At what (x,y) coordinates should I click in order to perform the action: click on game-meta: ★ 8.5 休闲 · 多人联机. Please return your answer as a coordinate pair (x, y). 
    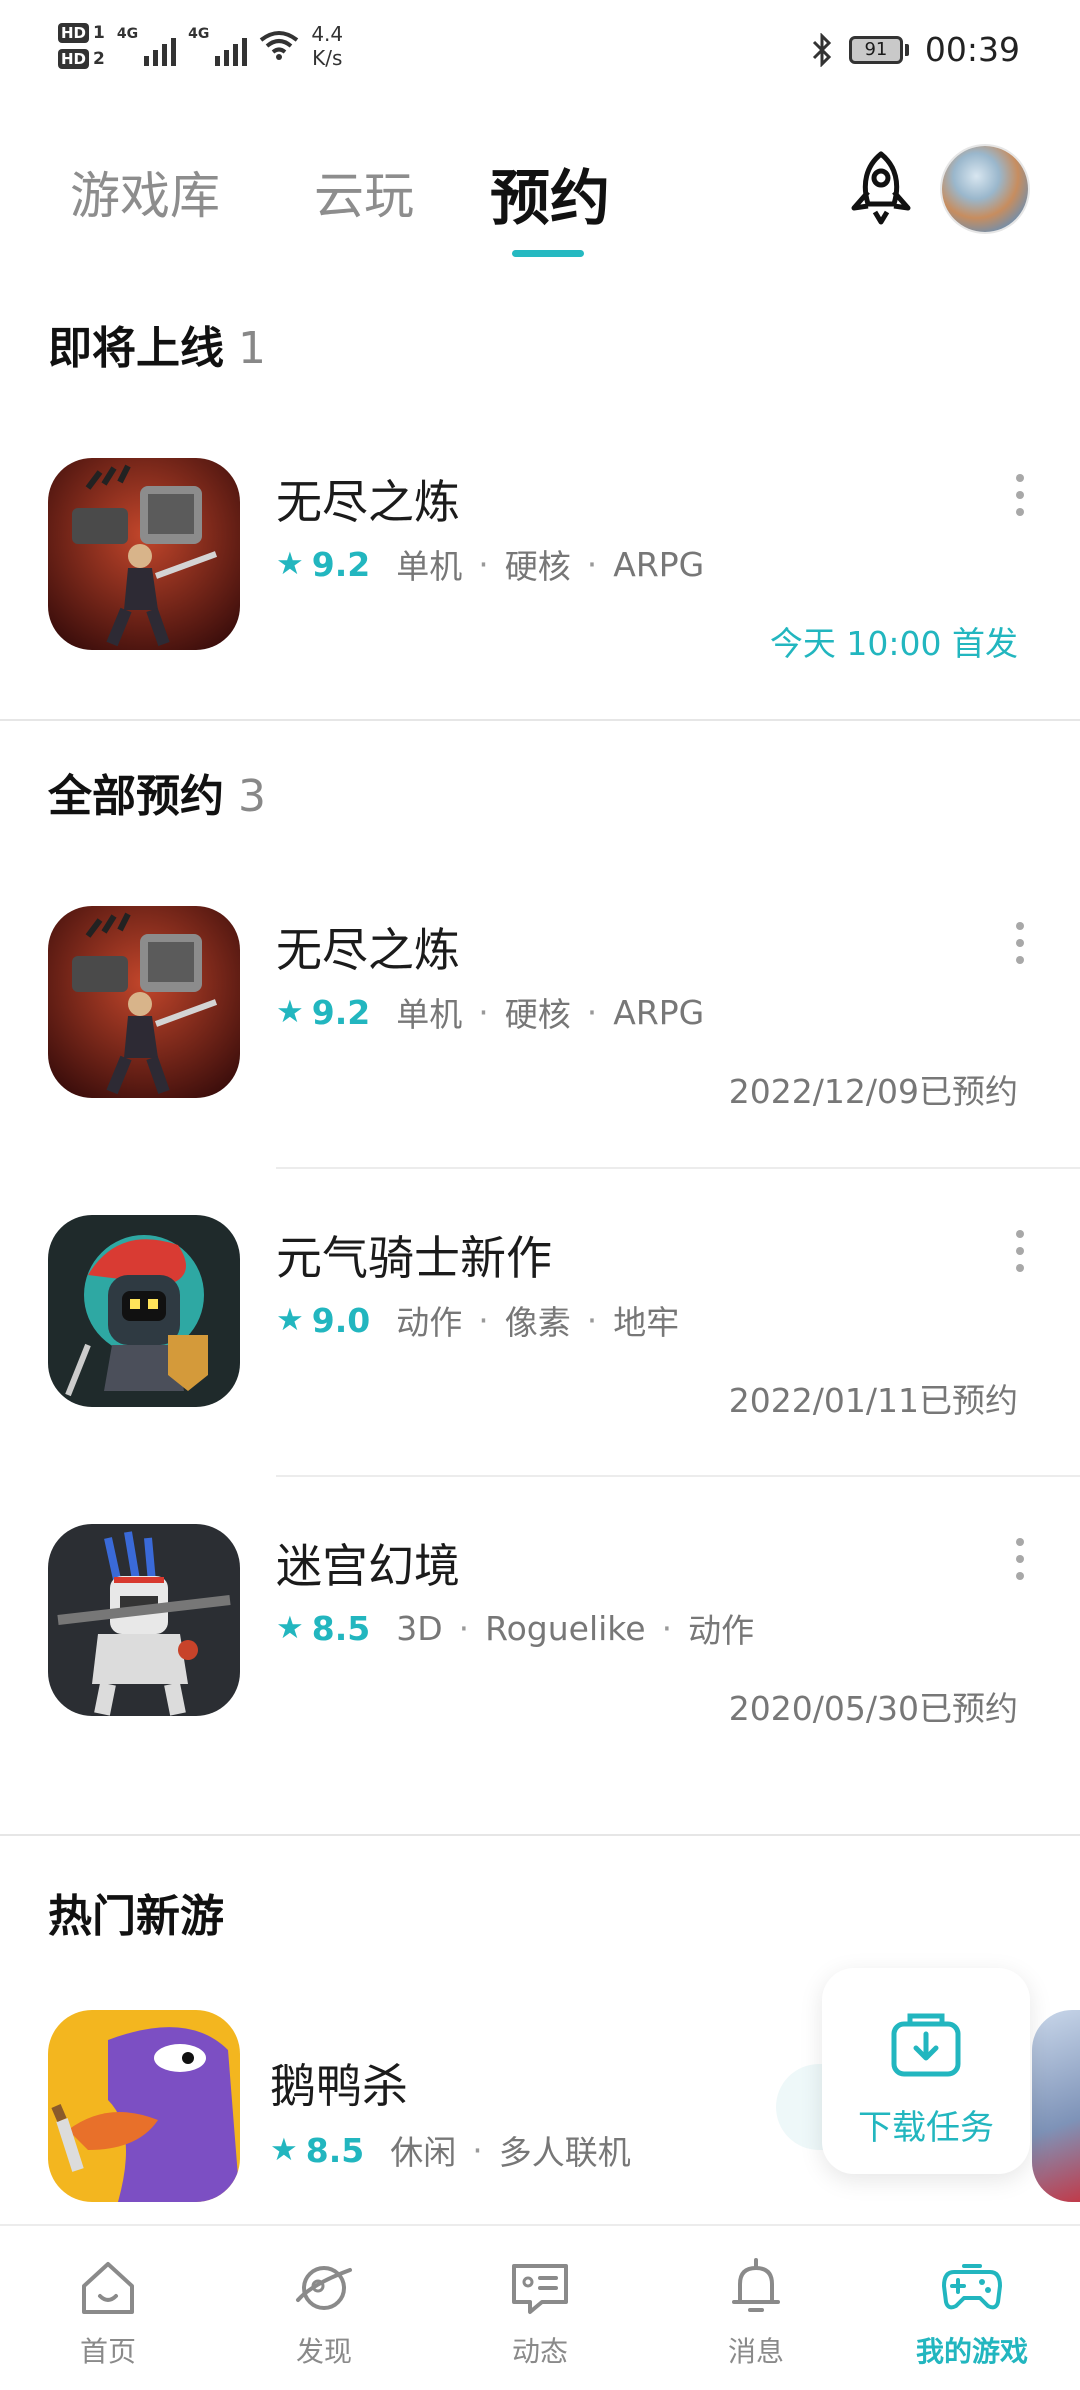
    Looking at the image, I should click on (450, 2150).